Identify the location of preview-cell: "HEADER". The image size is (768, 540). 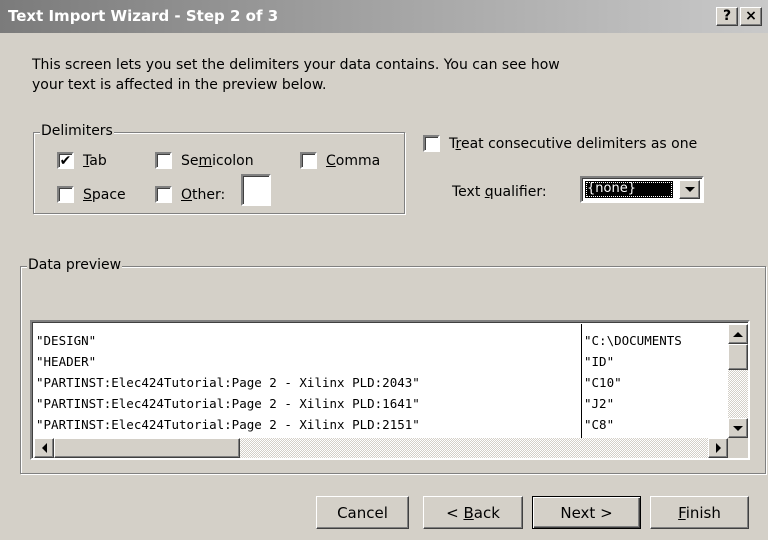
(66, 361).